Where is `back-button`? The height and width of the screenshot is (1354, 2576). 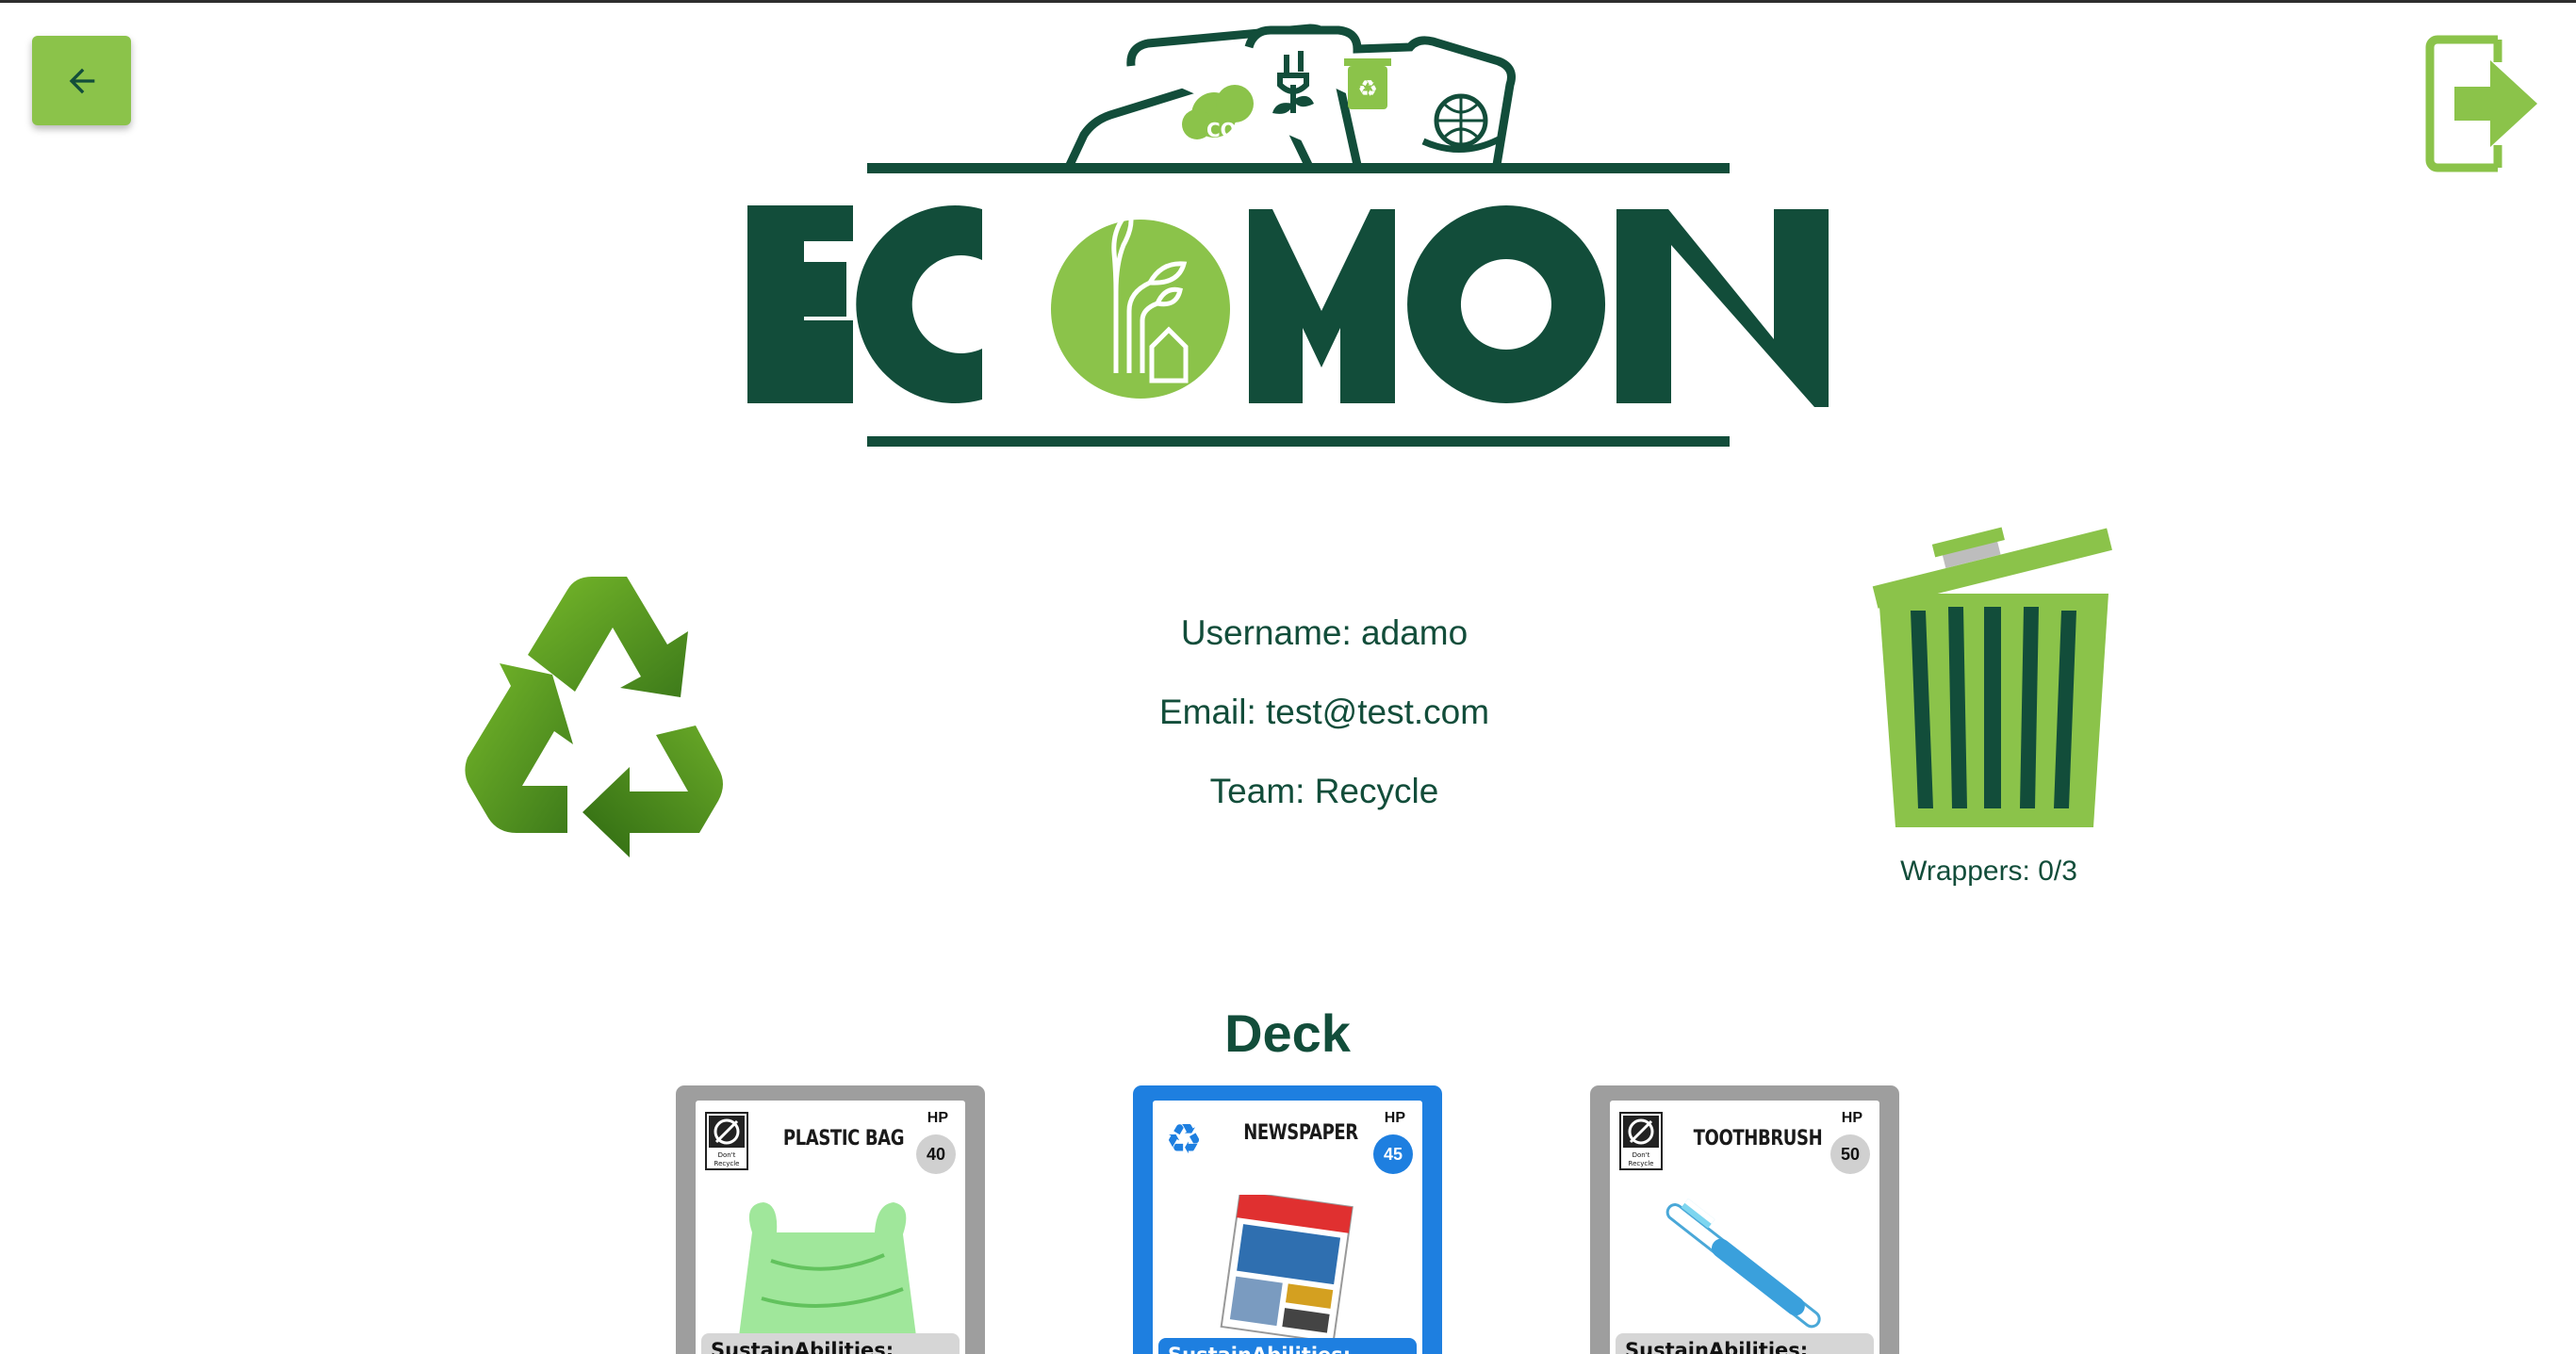 back-button is located at coordinates (81, 80).